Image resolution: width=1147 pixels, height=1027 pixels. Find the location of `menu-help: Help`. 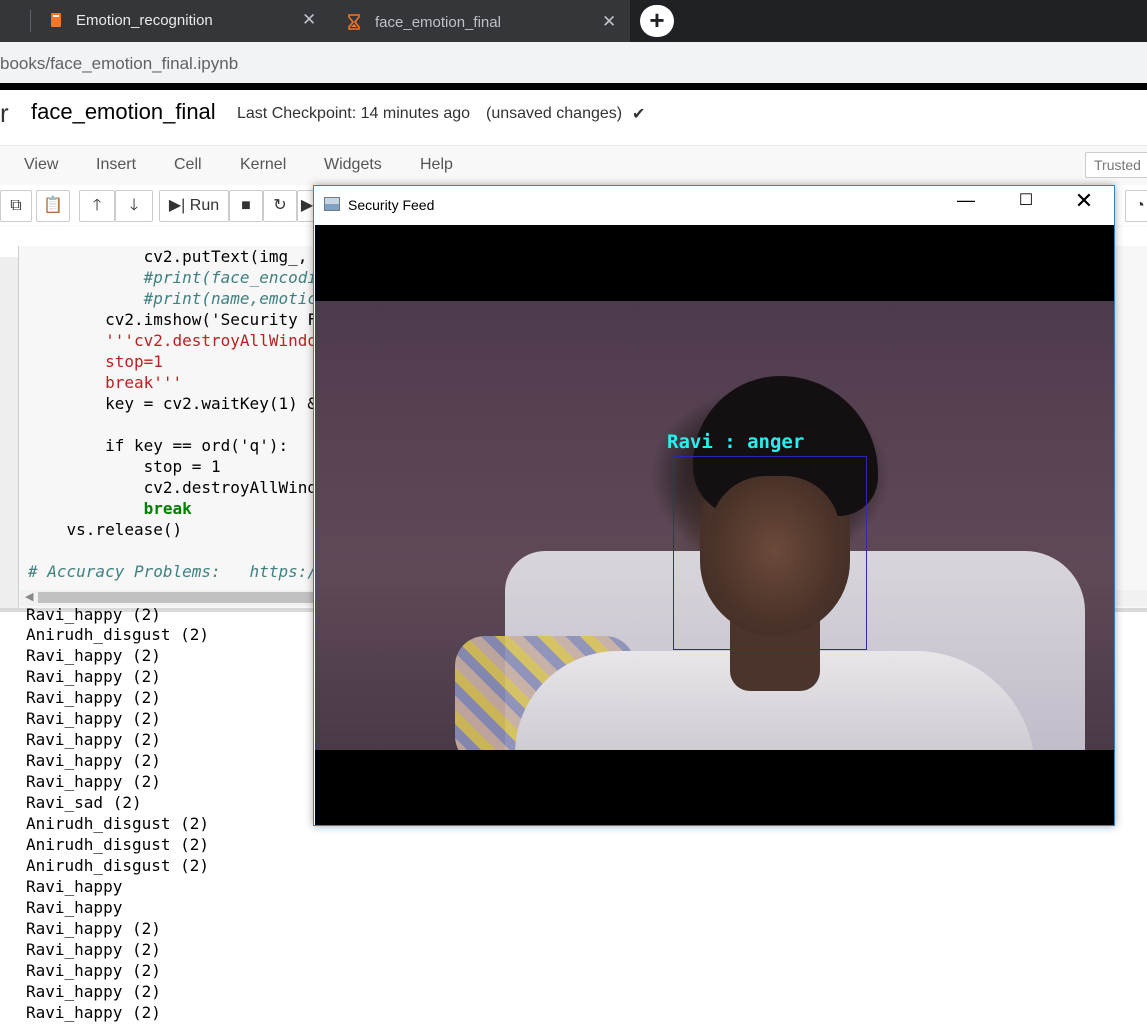

menu-help: Help is located at coordinates (436, 165).